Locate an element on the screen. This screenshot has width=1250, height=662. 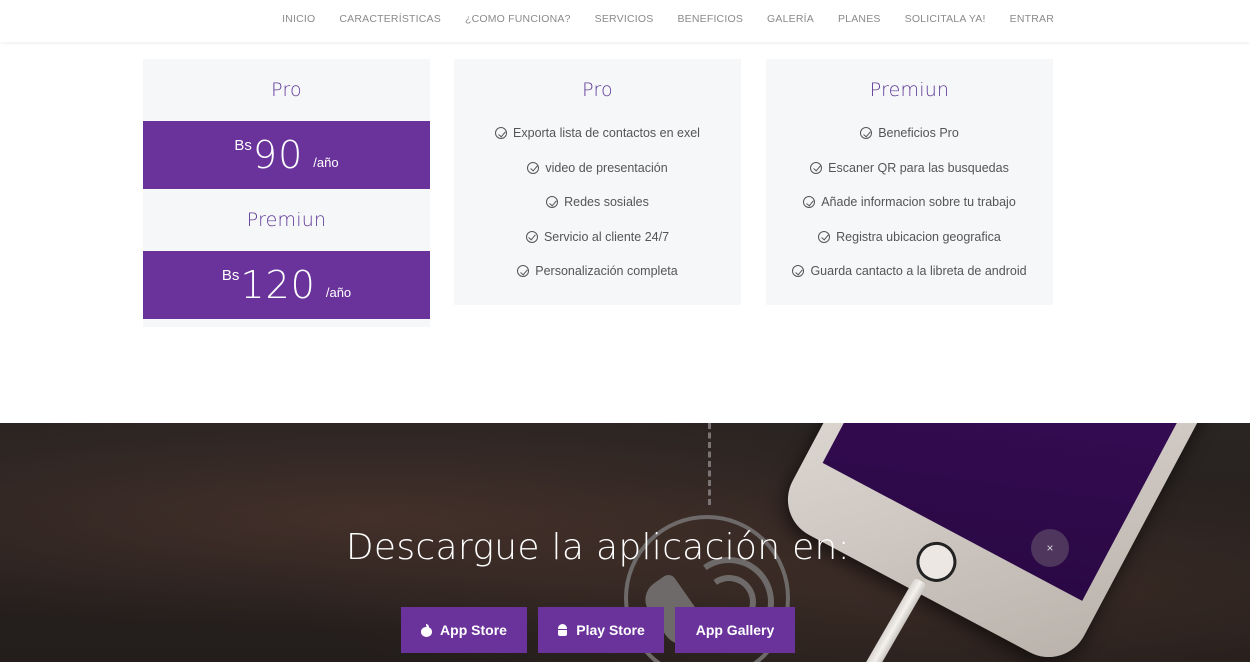
feature-text: Escaner QR para las busquedas is located at coordinates (918, 167).